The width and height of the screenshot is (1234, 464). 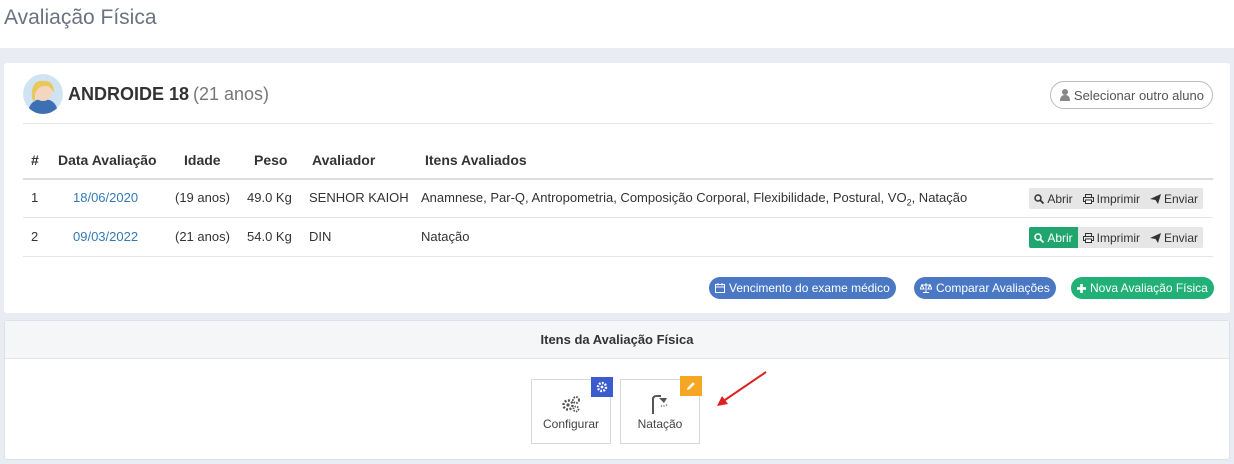 I want to click on row-age: (21 anos), so click(x=202, y=236).